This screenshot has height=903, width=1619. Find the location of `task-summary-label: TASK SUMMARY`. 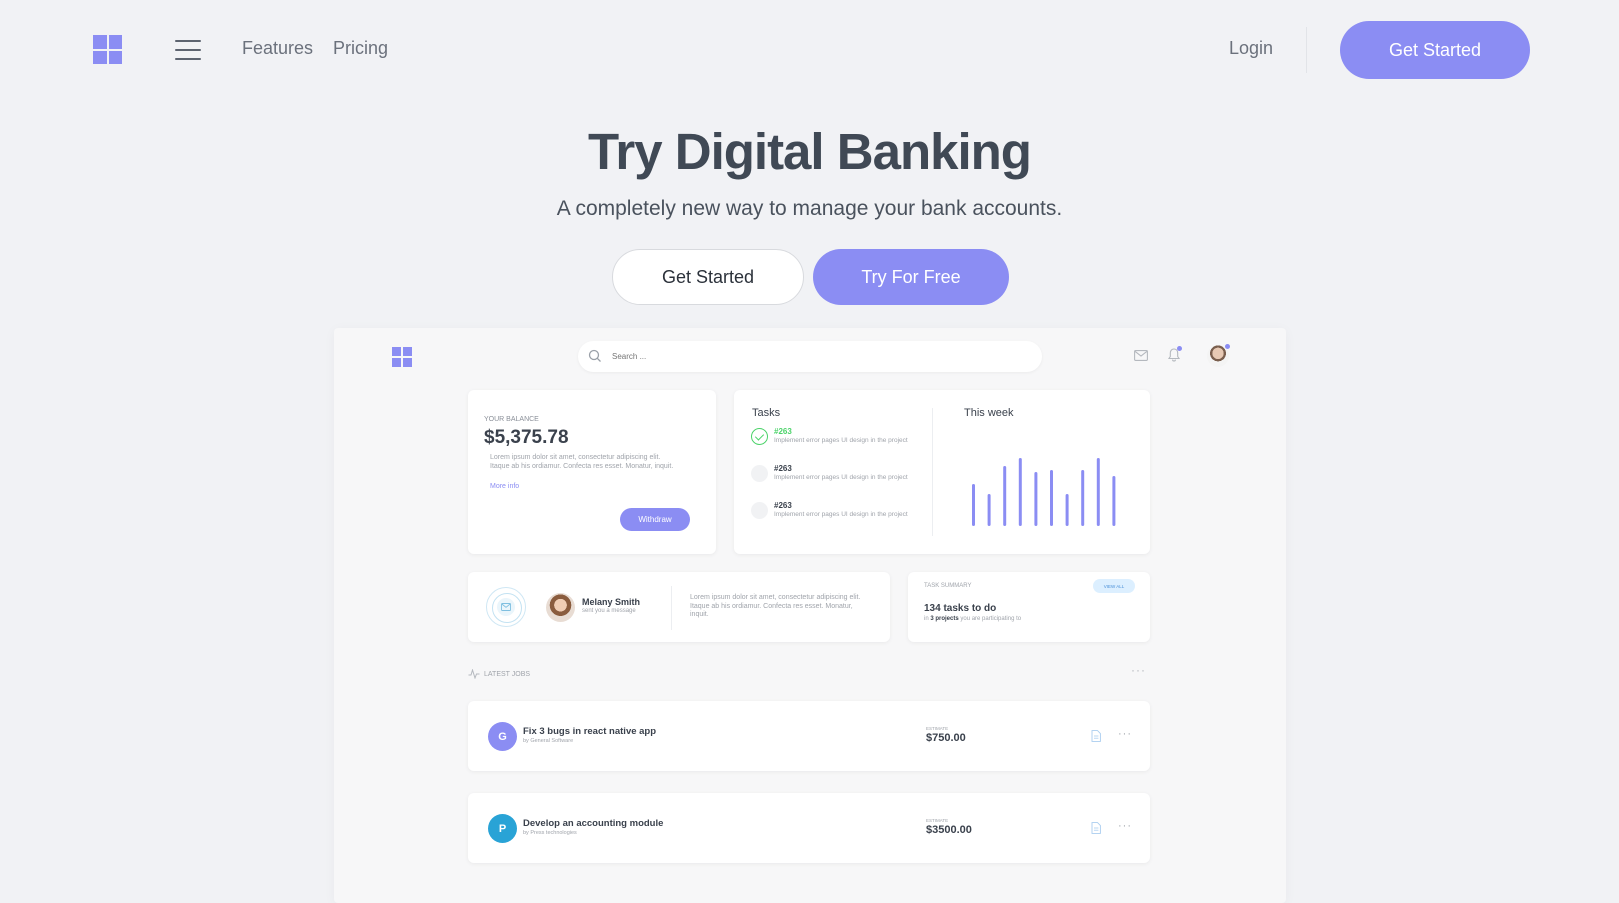

task-summary-label: TASK SUMMARY is located at coordinates (948, 586).